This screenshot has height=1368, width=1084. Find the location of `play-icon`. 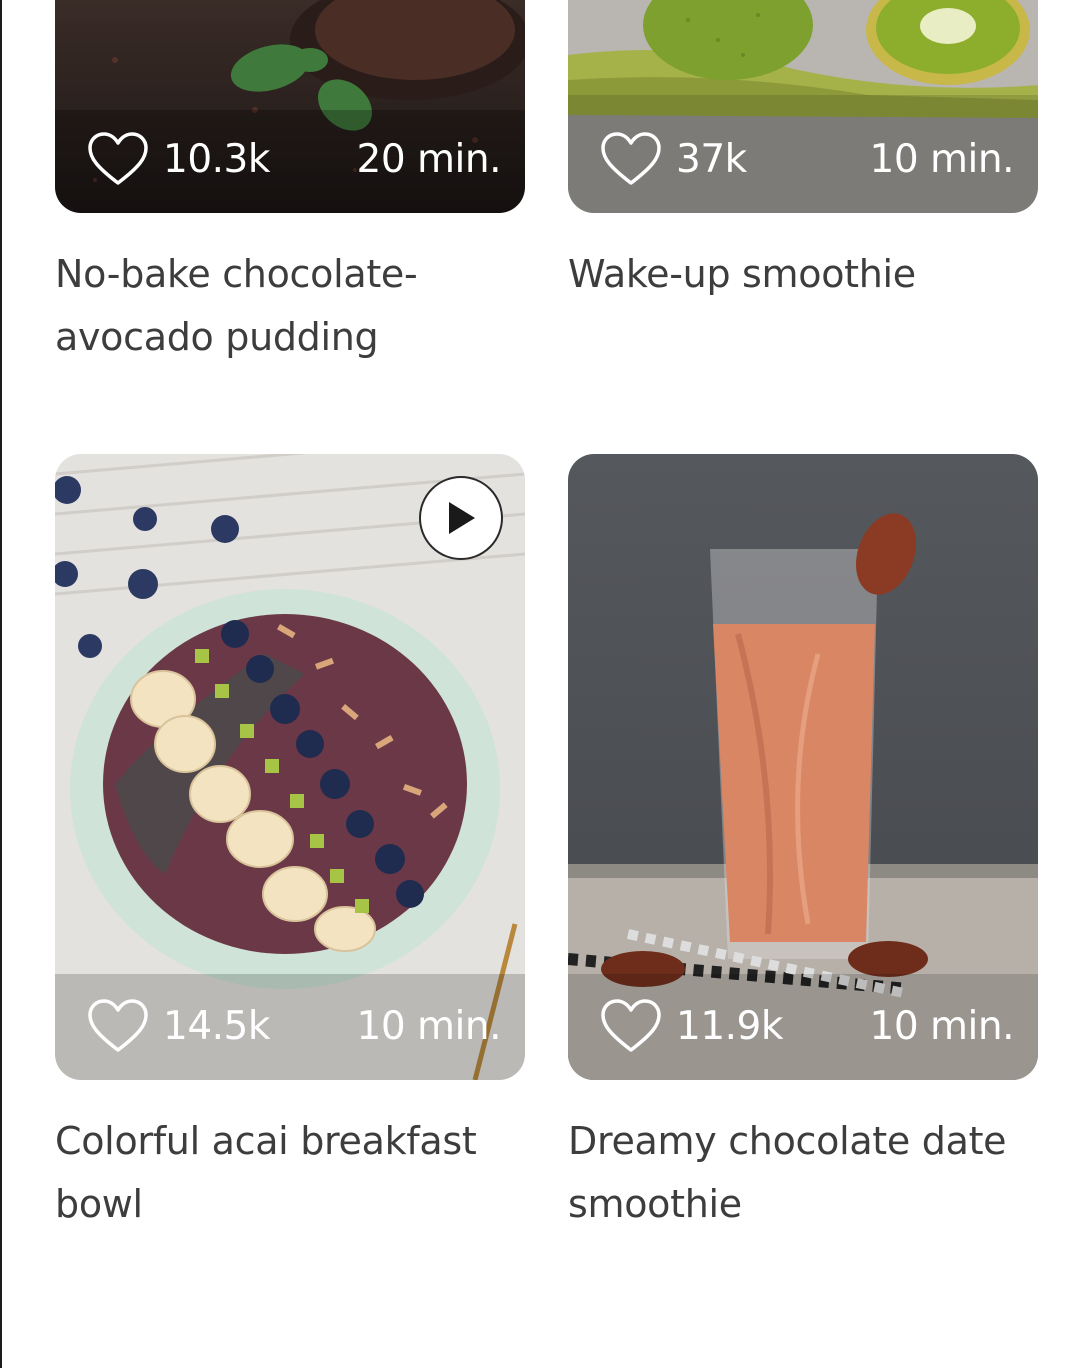

play-icon is located at coordinates (462, 518).